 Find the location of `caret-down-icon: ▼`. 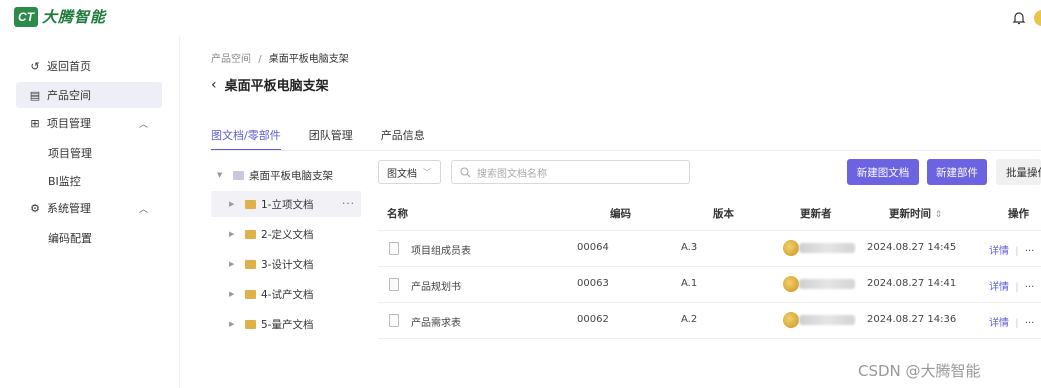

caret-down-icon: ▼ is located at coordinates (222, 175).